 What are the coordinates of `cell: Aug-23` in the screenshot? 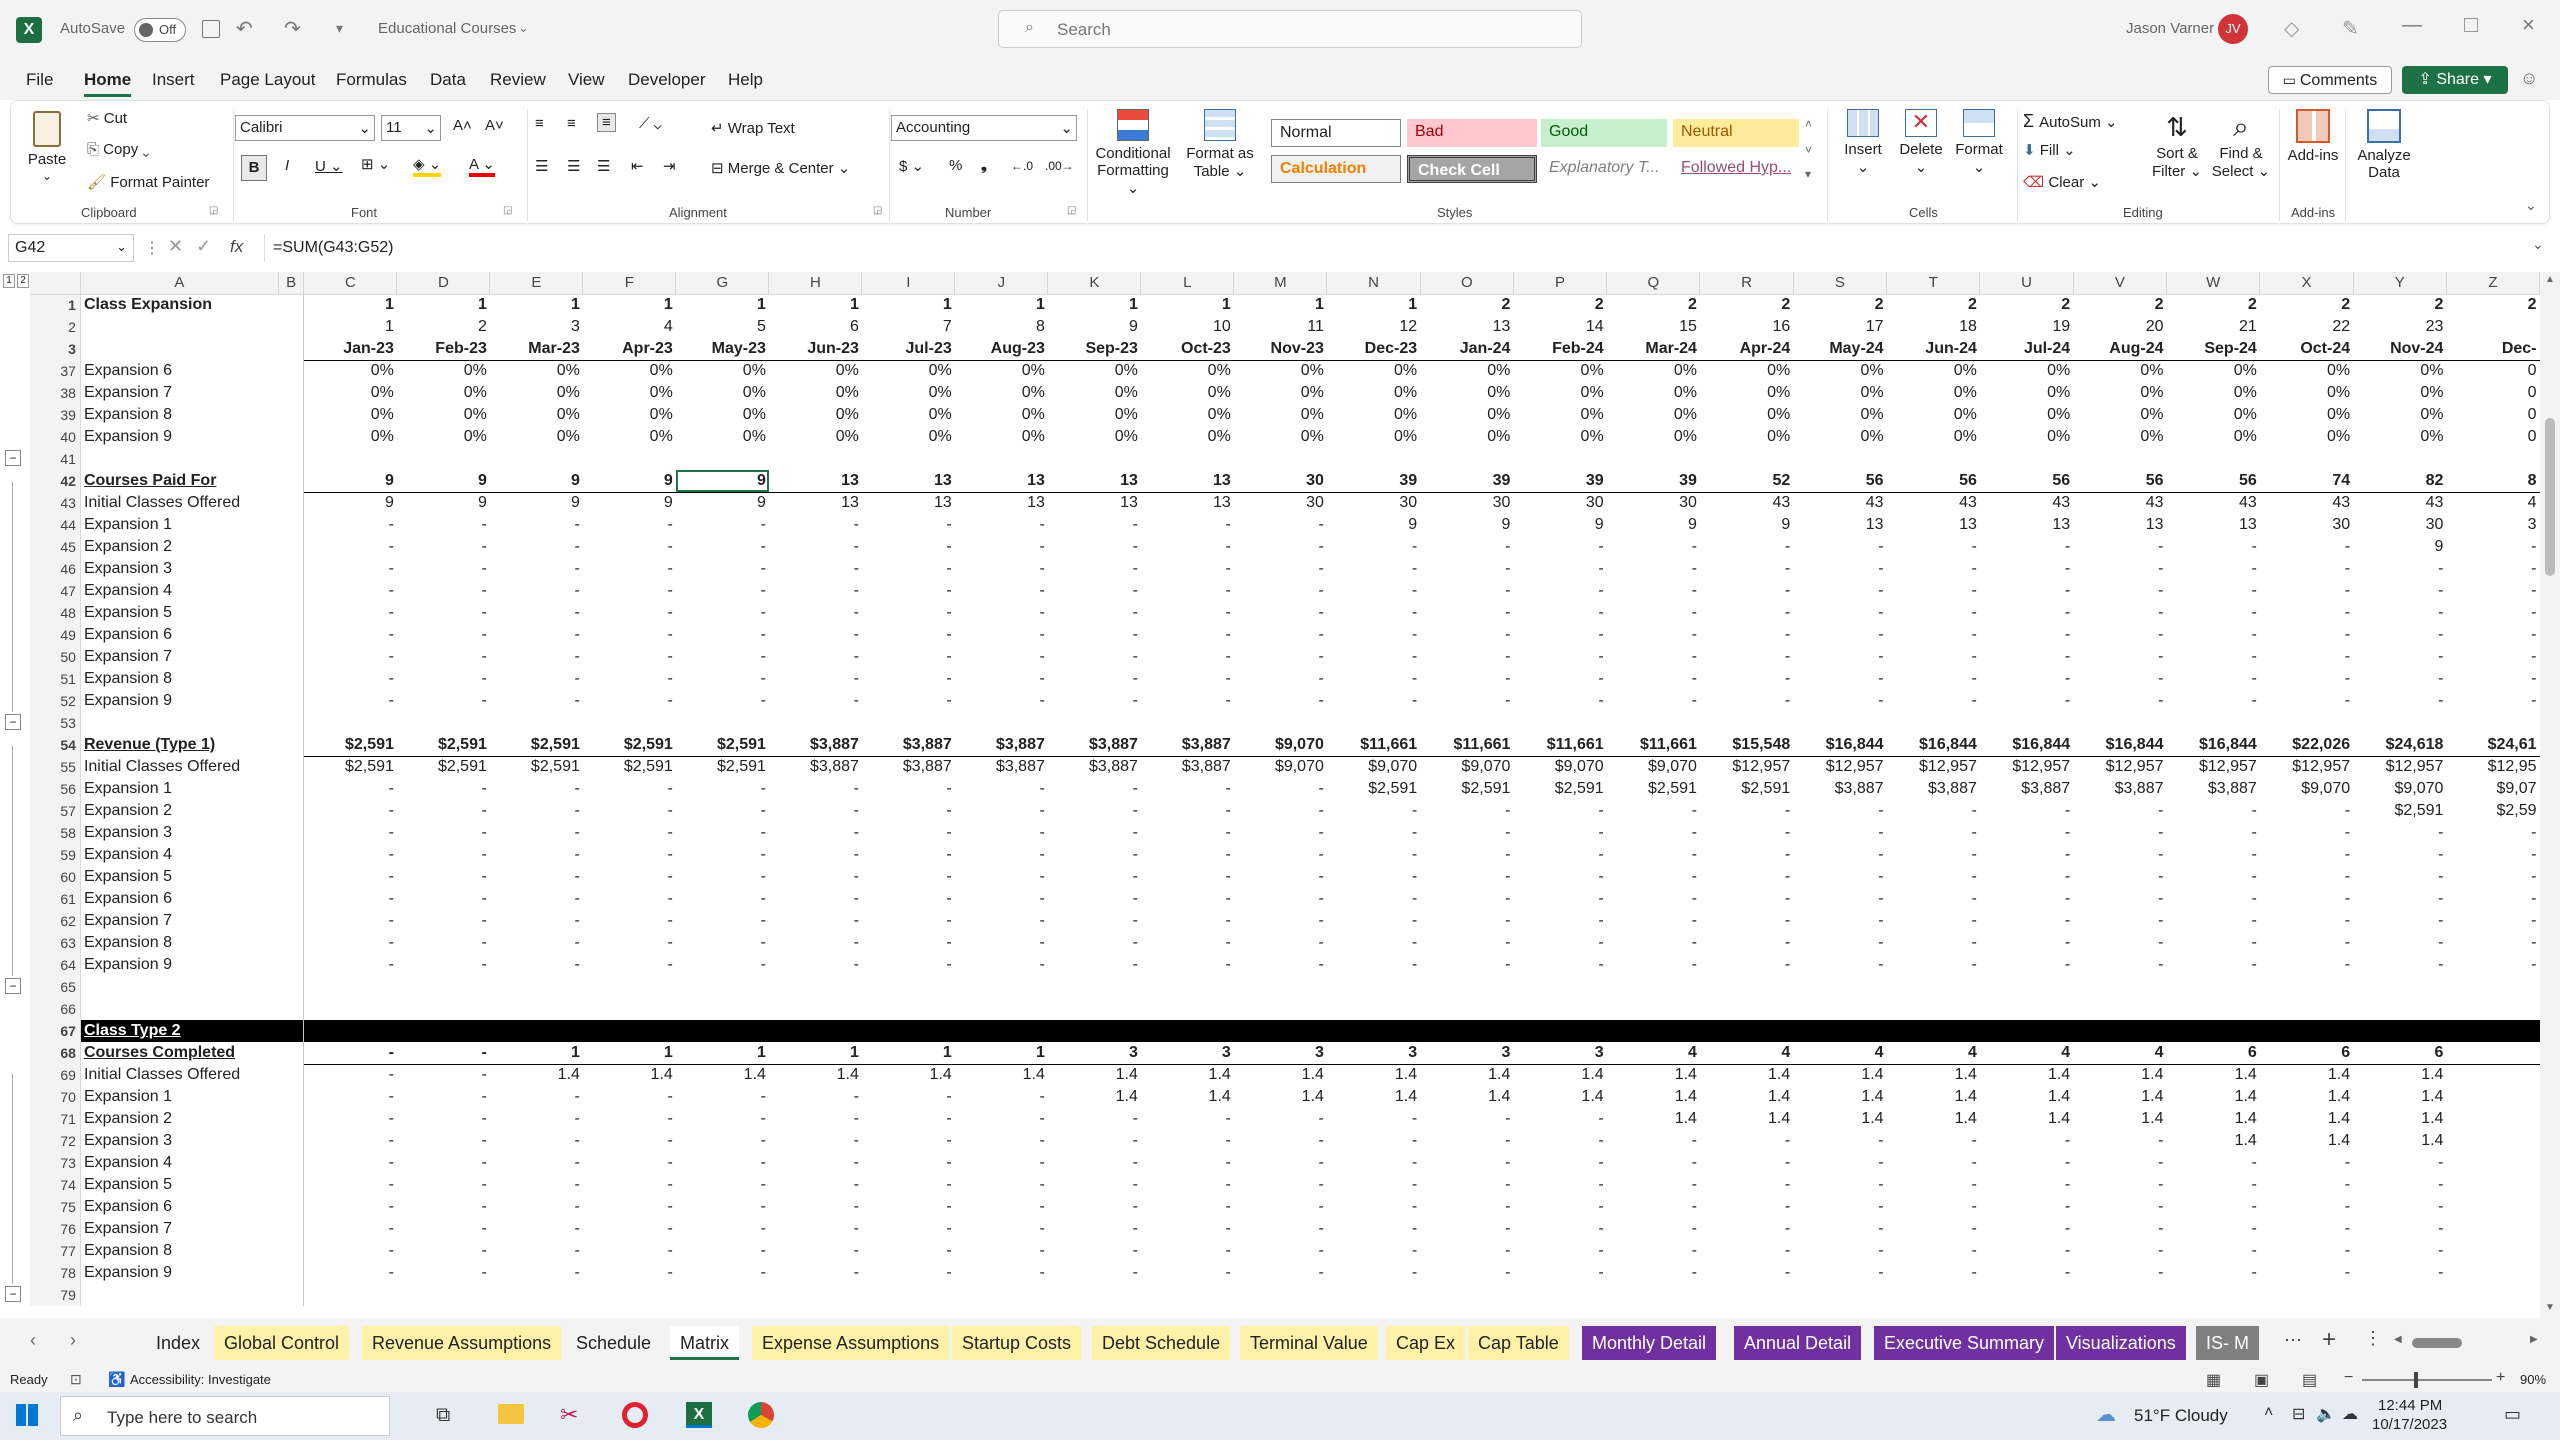 It's located at (1001, 349).